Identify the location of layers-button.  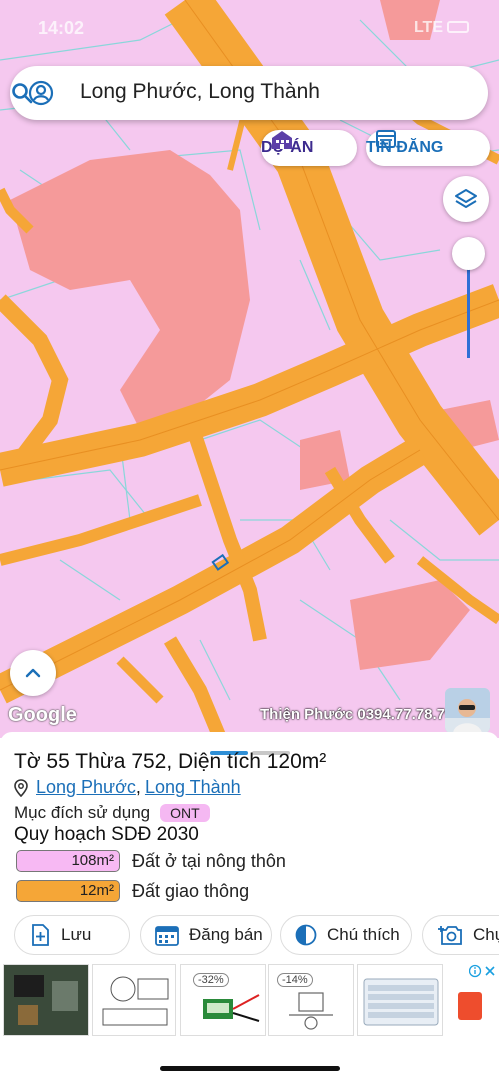
(466, 199).